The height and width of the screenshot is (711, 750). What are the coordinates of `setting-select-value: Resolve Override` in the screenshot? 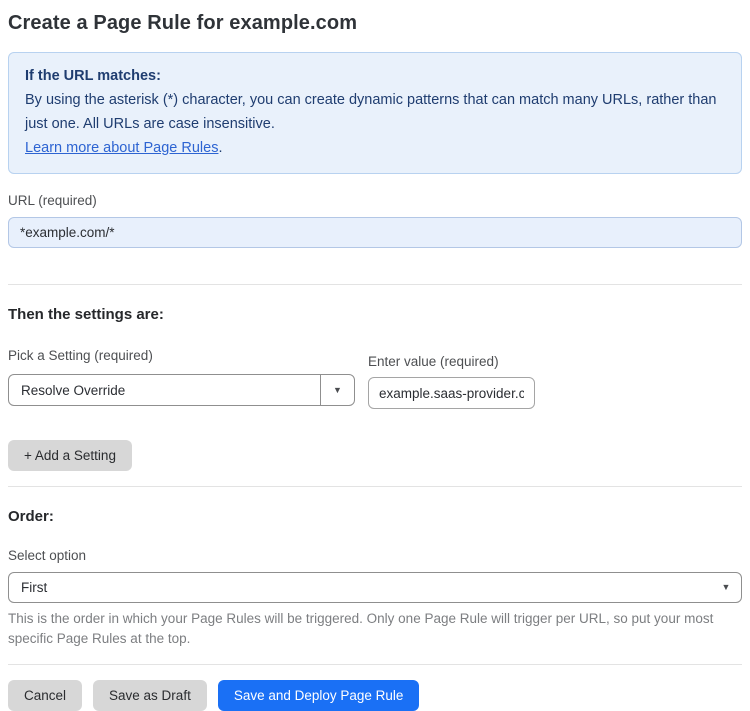 It's located at (73, 390).